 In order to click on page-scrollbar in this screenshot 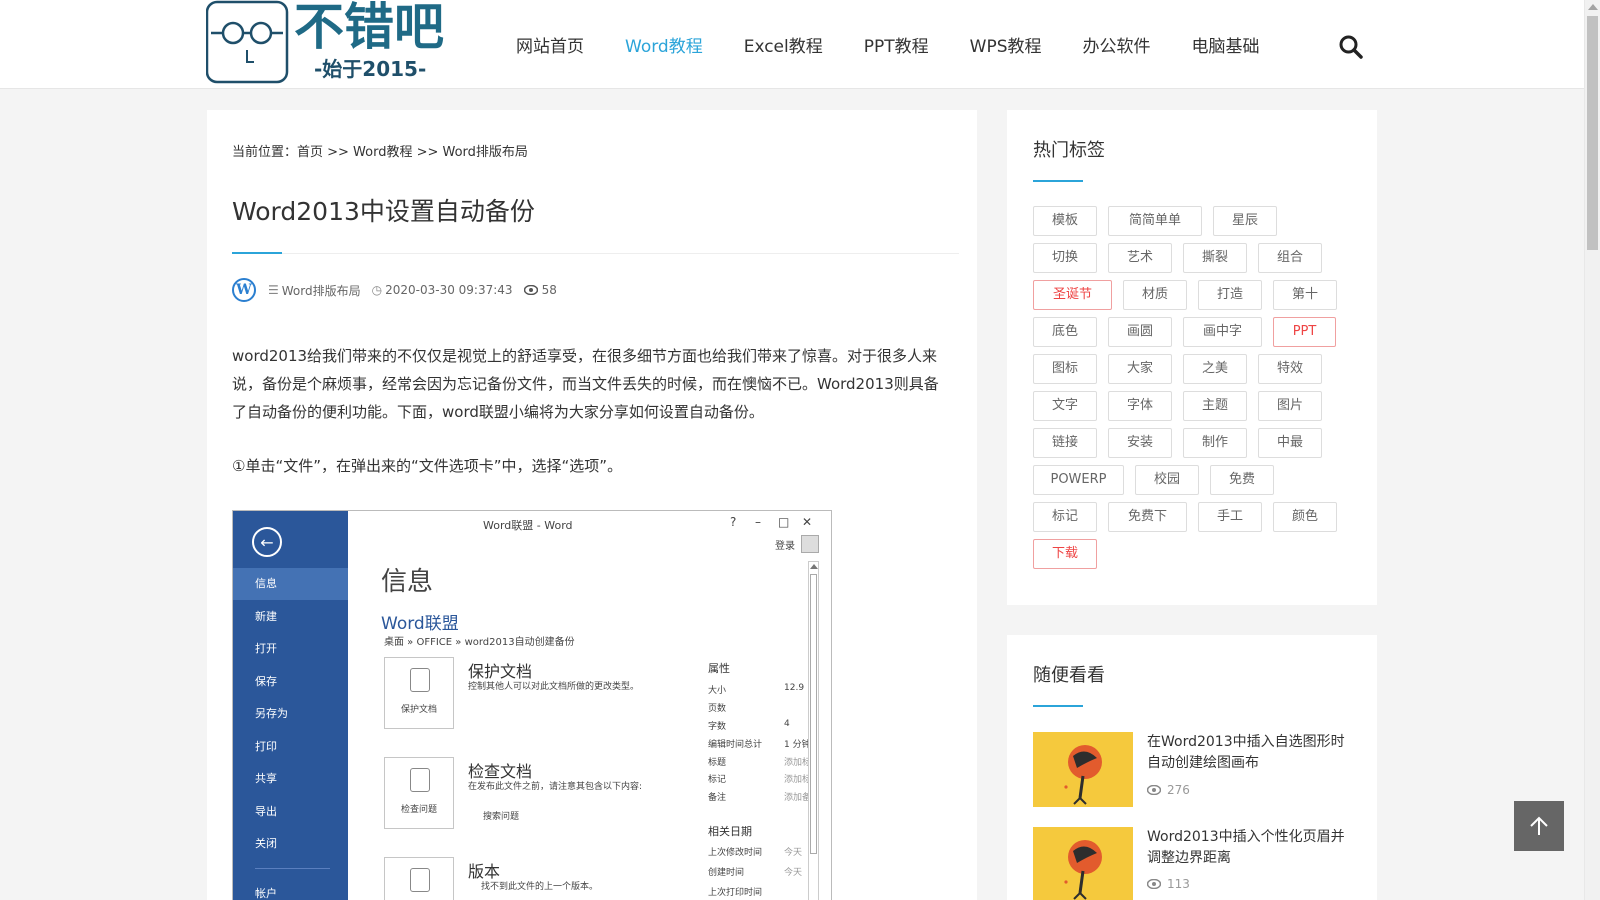, I will do `click(1592, 450)`.